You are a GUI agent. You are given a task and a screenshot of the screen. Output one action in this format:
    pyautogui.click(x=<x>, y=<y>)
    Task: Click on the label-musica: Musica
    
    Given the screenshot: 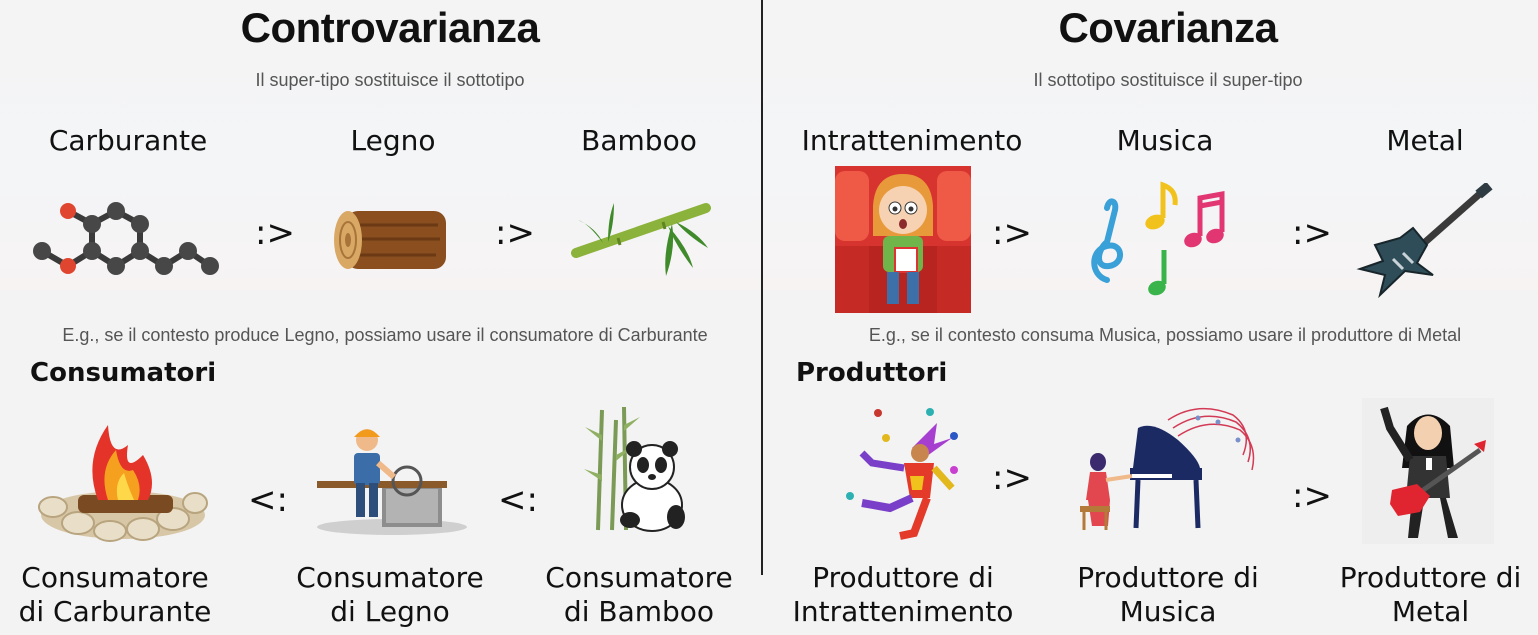 What is the action you would take?
    pyautogui.click(x=1165, y=140)
    